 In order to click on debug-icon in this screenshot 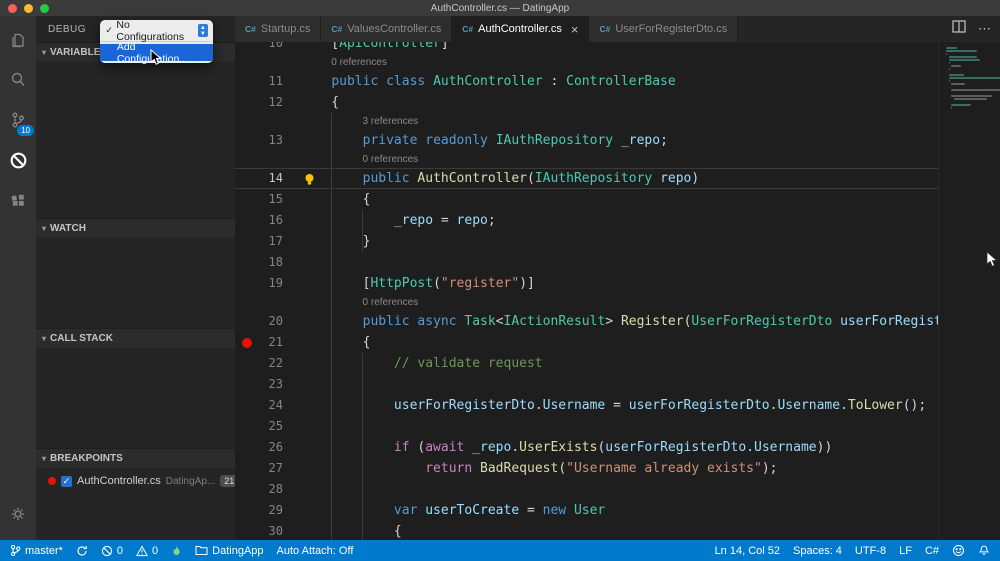, I will do `click(18, 160)`.